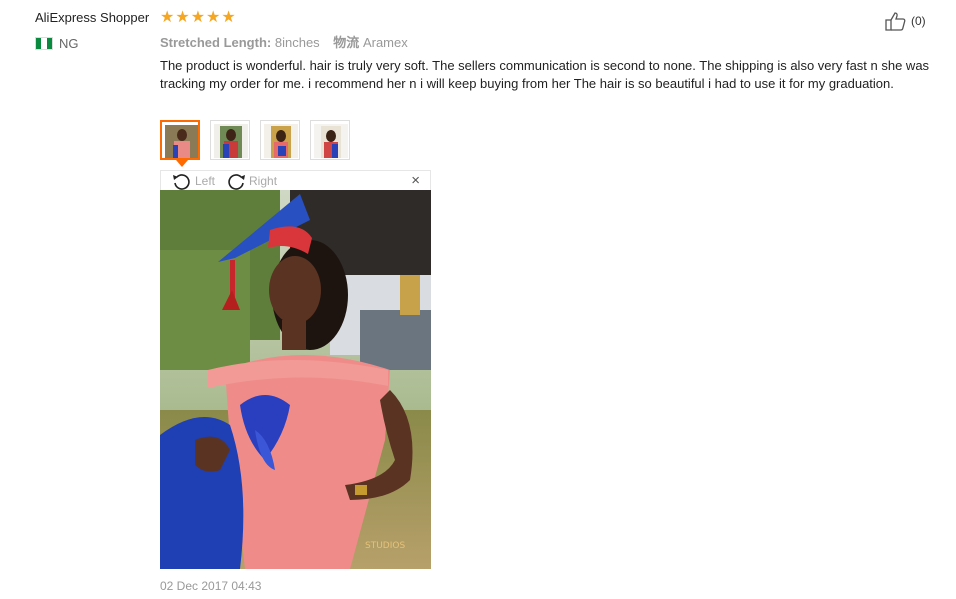  I want to click on photo-watermark: STUDIOS, so click(385, 546).